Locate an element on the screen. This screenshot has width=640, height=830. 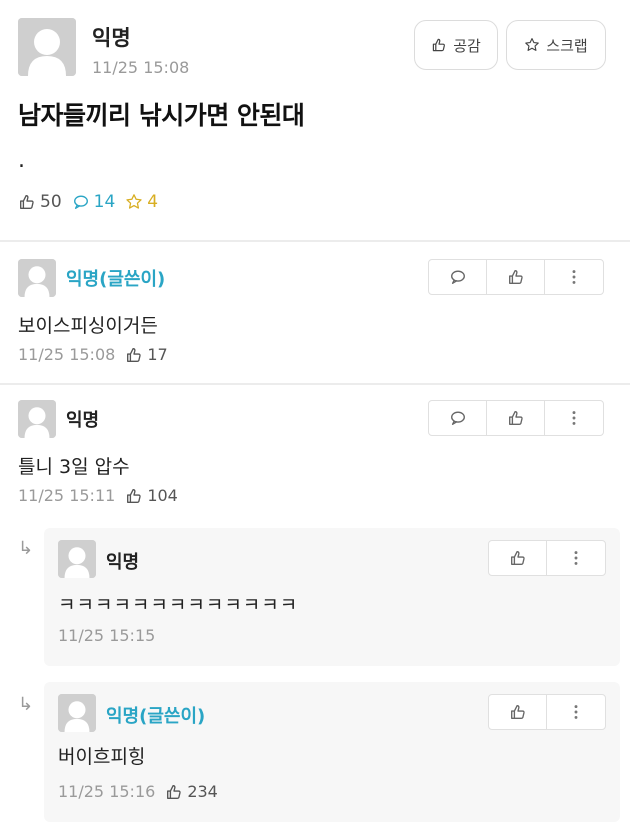
comment-author: 익명 is located at coordinates (83, 420).